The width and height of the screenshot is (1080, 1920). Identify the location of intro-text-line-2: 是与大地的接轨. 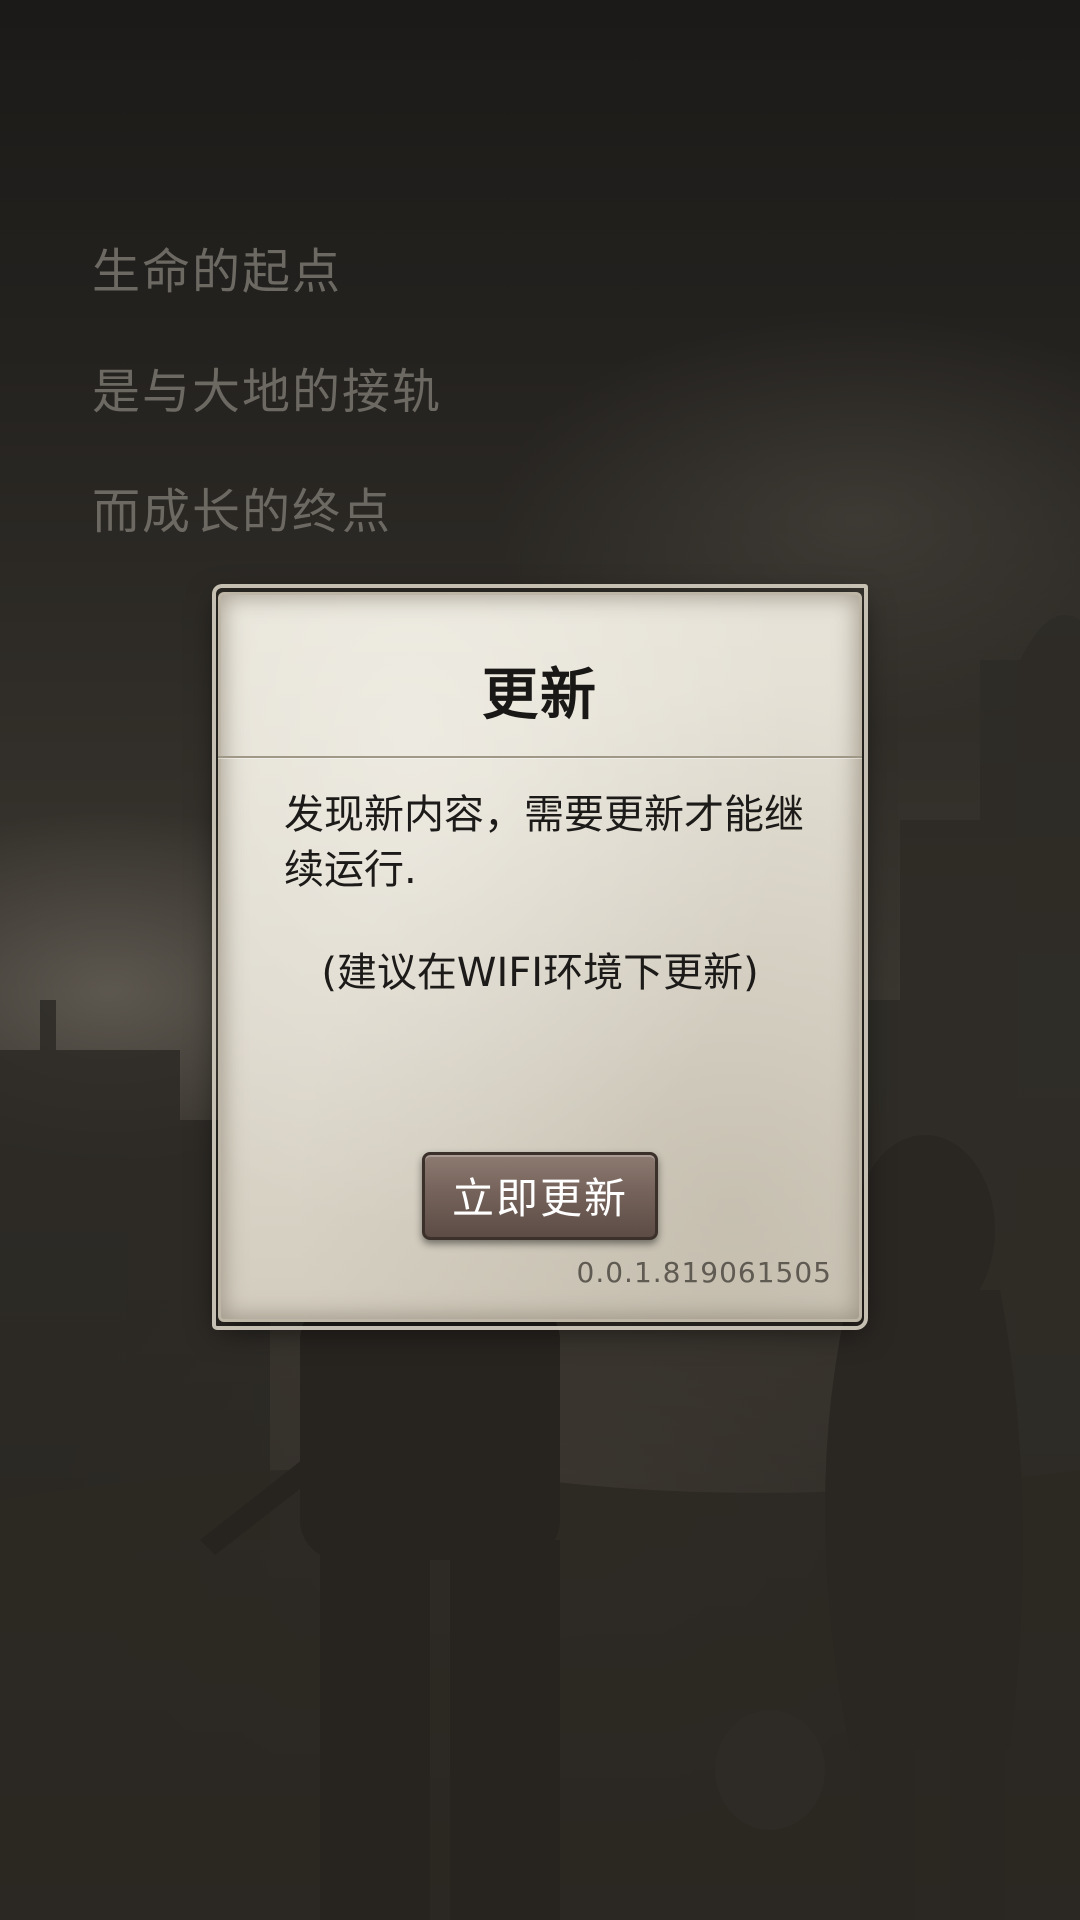
(267, 392).